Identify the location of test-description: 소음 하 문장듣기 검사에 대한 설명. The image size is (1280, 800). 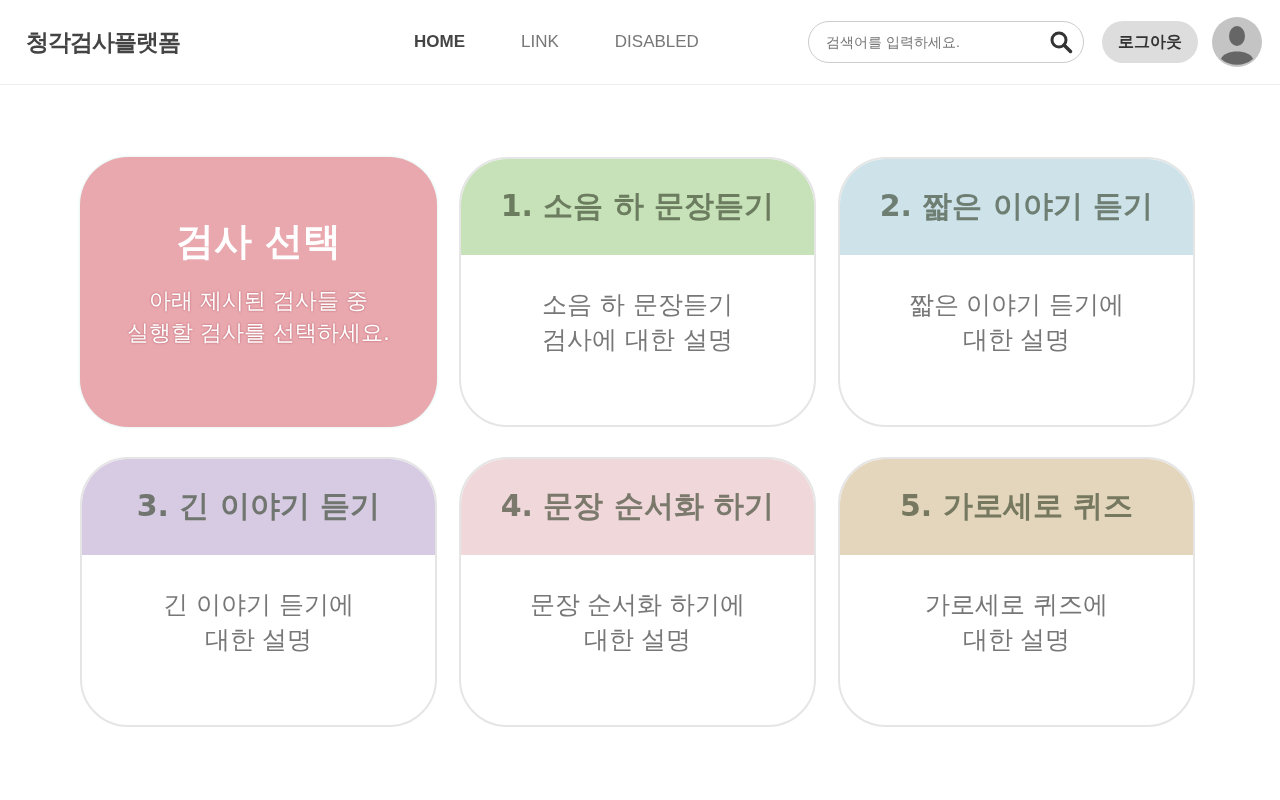
(637, 322).